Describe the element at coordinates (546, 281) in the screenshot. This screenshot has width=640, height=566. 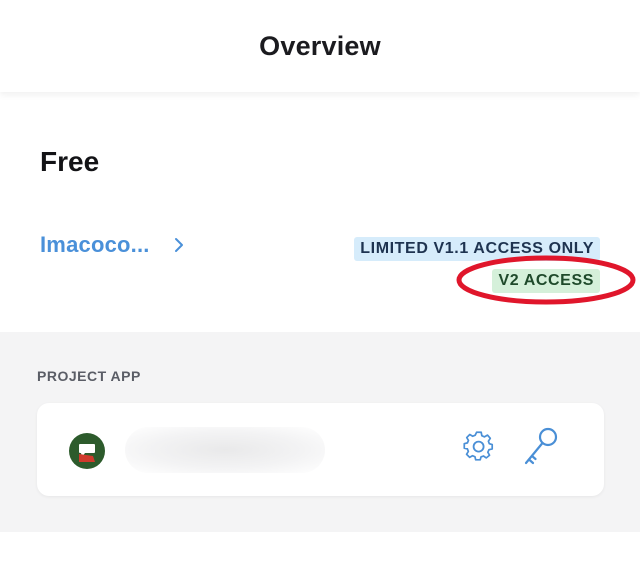
I see `v2-access-badge: V2 ACCESS` at that location.